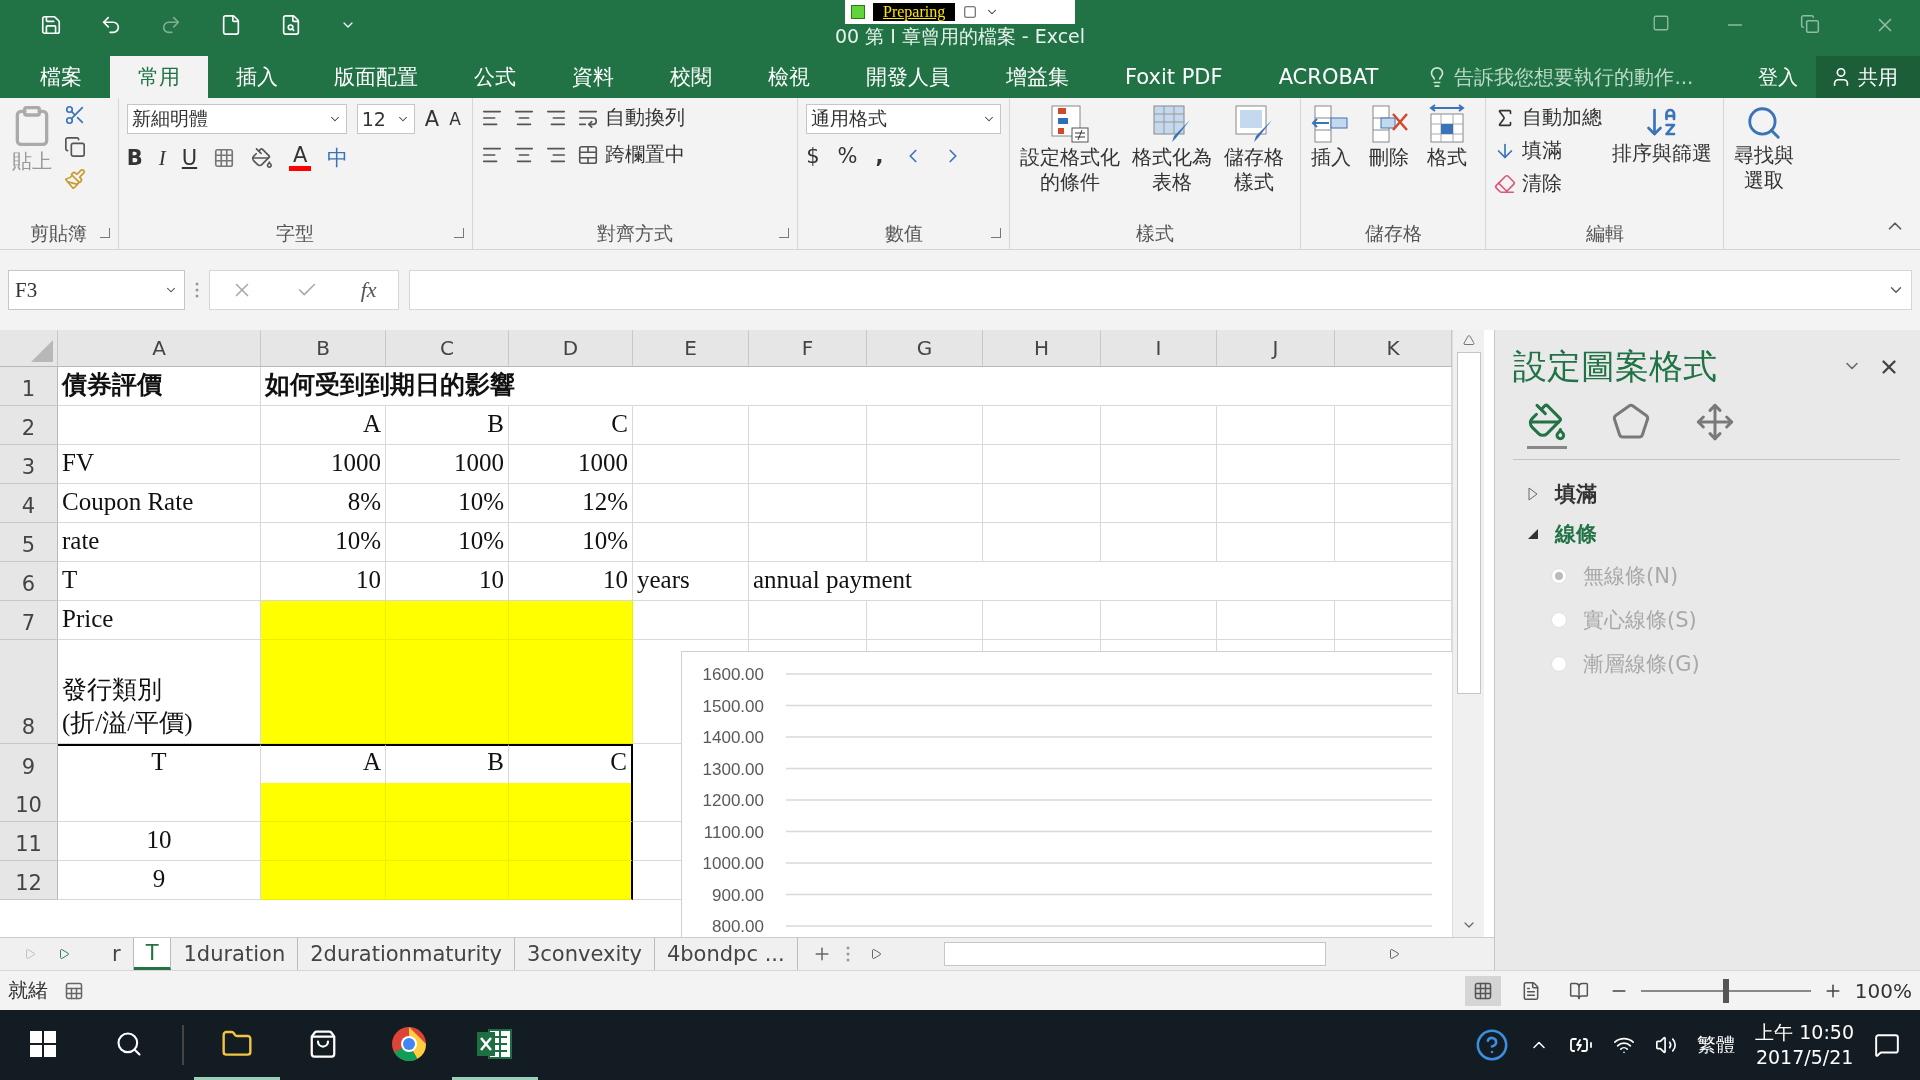 Image resolution: width=1920 pixels, height=1080 pixels. I want to click on input-language: 繁體, so click(1716, 1045).